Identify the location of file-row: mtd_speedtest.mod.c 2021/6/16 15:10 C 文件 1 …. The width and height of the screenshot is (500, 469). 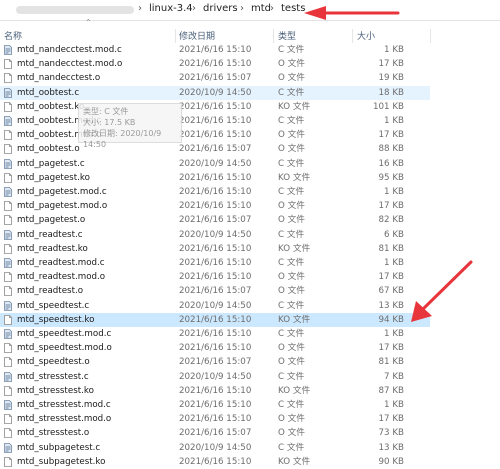
(215, 334).